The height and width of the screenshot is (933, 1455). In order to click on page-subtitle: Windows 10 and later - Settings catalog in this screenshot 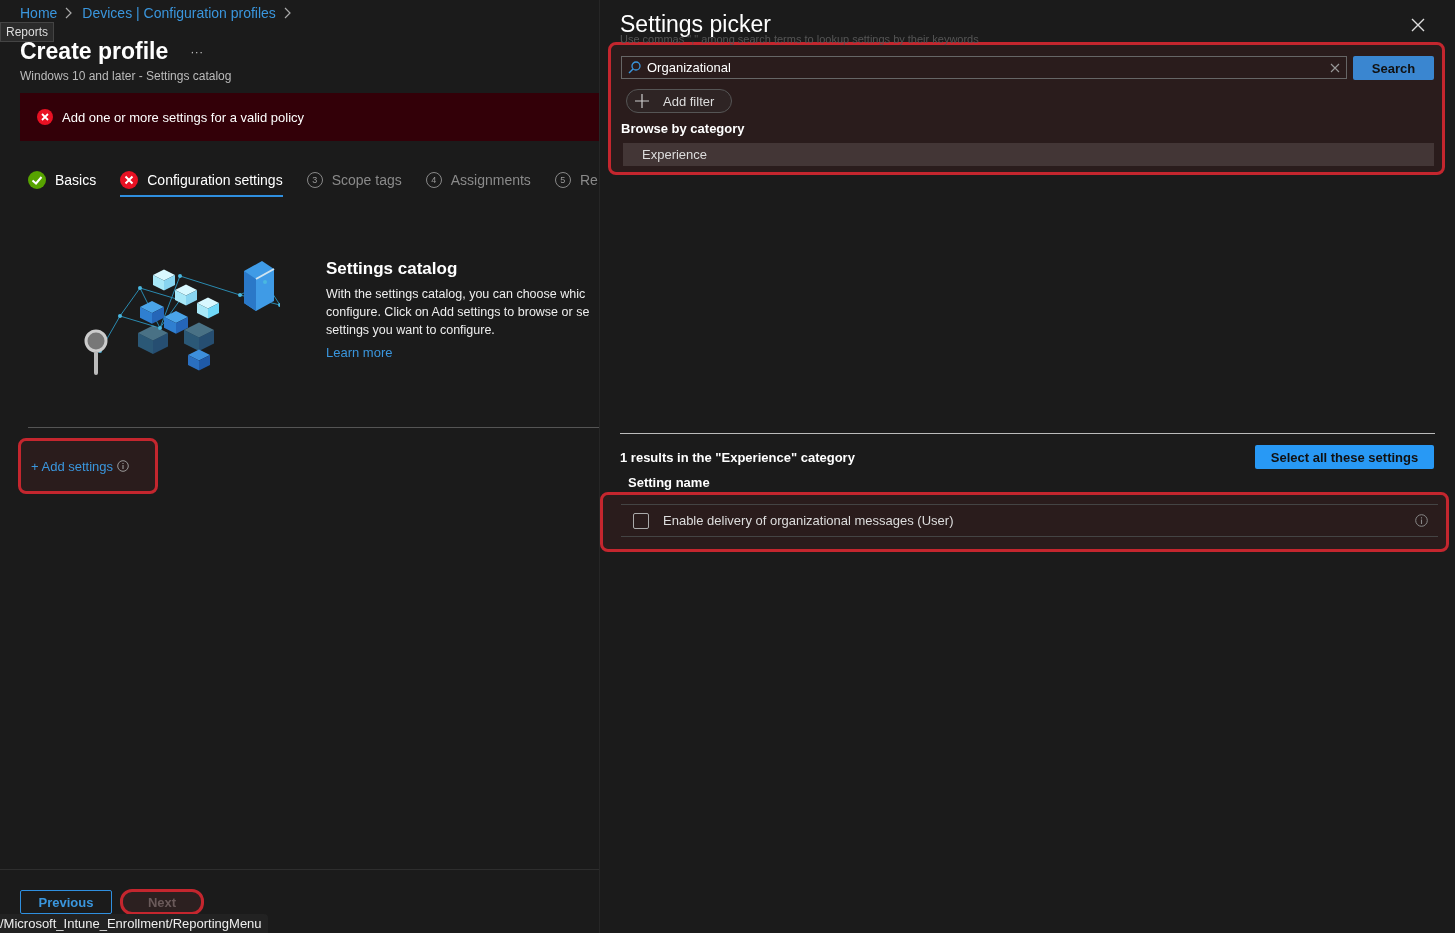, I will do `click(126, 75)`.